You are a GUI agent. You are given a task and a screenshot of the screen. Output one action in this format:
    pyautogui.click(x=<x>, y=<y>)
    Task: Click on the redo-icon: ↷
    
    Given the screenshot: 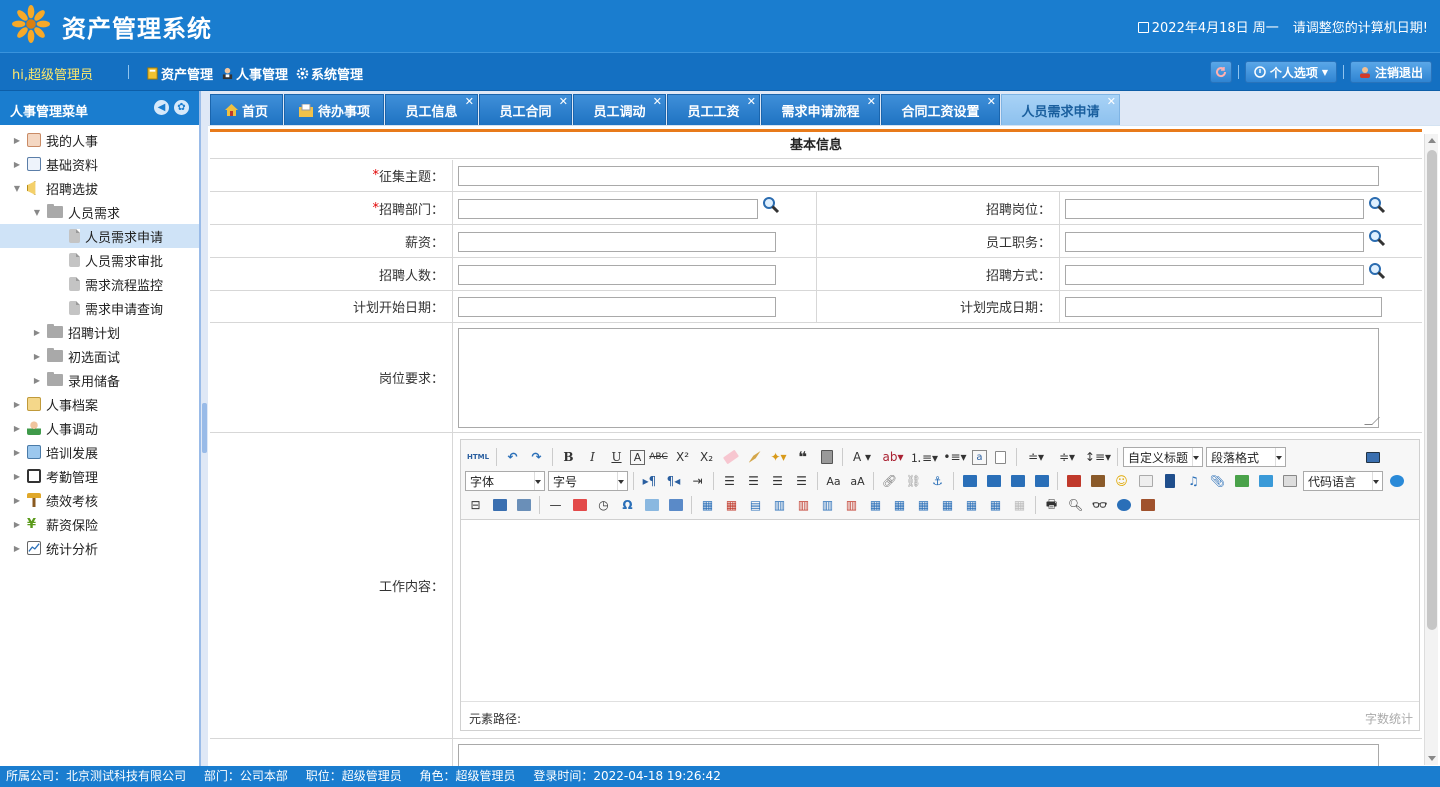 What is the action you would take?
    pyautogui.click(x=536, y=457)
    